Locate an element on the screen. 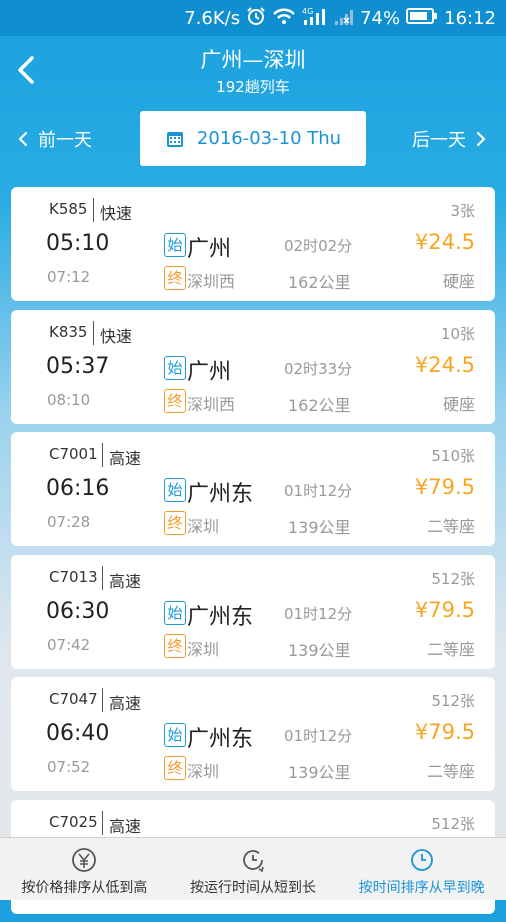  ticket-count: 510张 is located at coordinates (453, 456).